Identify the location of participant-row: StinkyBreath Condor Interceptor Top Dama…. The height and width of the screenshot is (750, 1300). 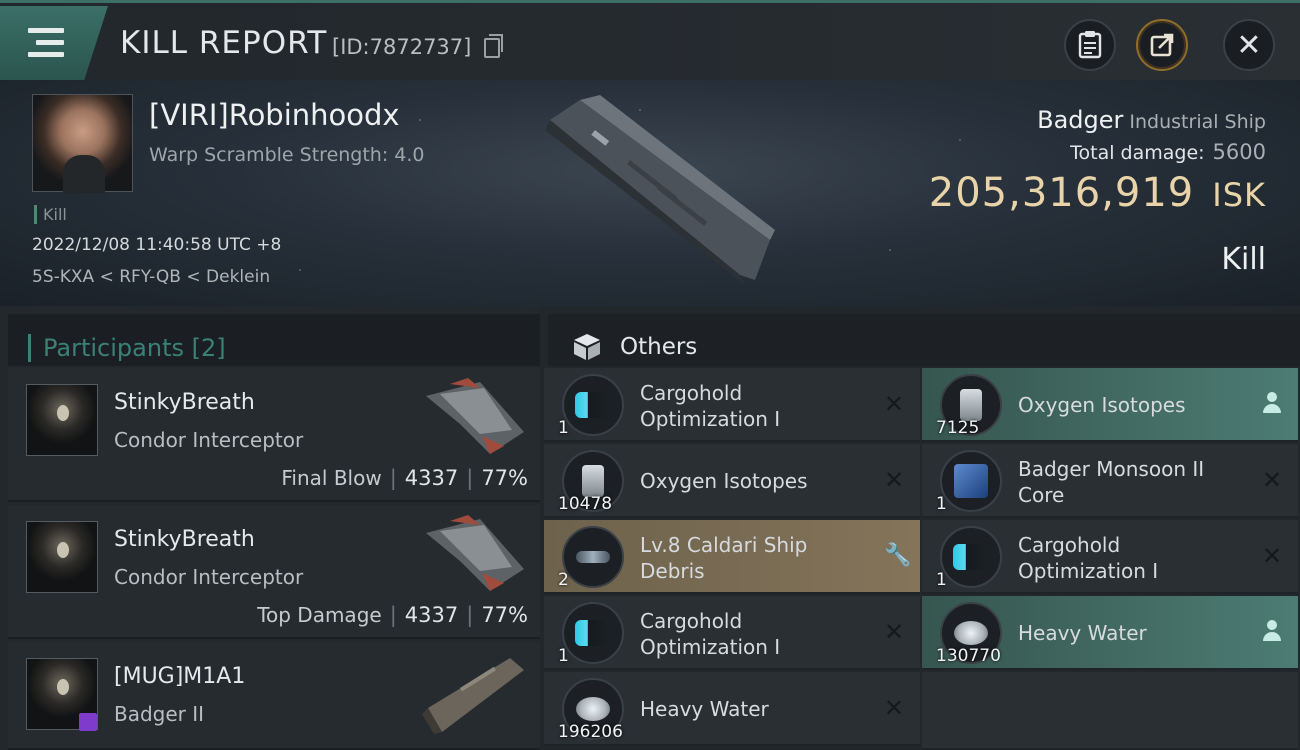
(274, 572).